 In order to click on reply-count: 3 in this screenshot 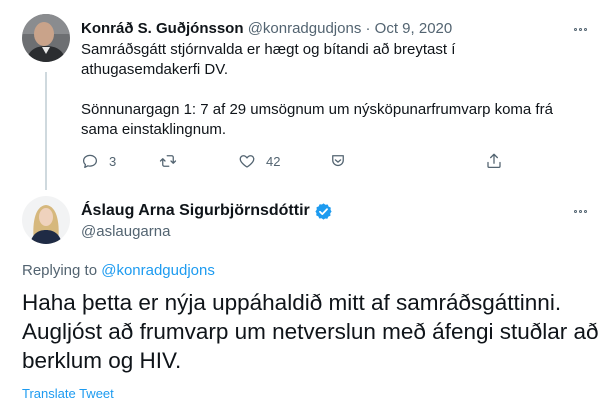, I will do `click(113, 161)`.